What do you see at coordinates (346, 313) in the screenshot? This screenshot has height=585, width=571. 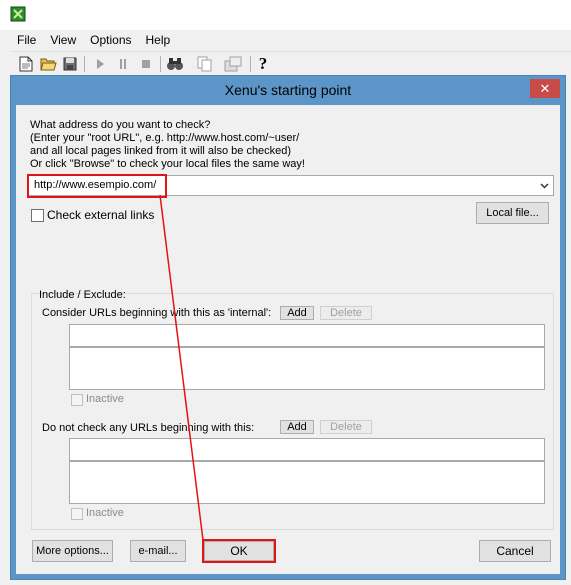 I see `delete-internal-button: Delete` at bounding box center [346, 313].